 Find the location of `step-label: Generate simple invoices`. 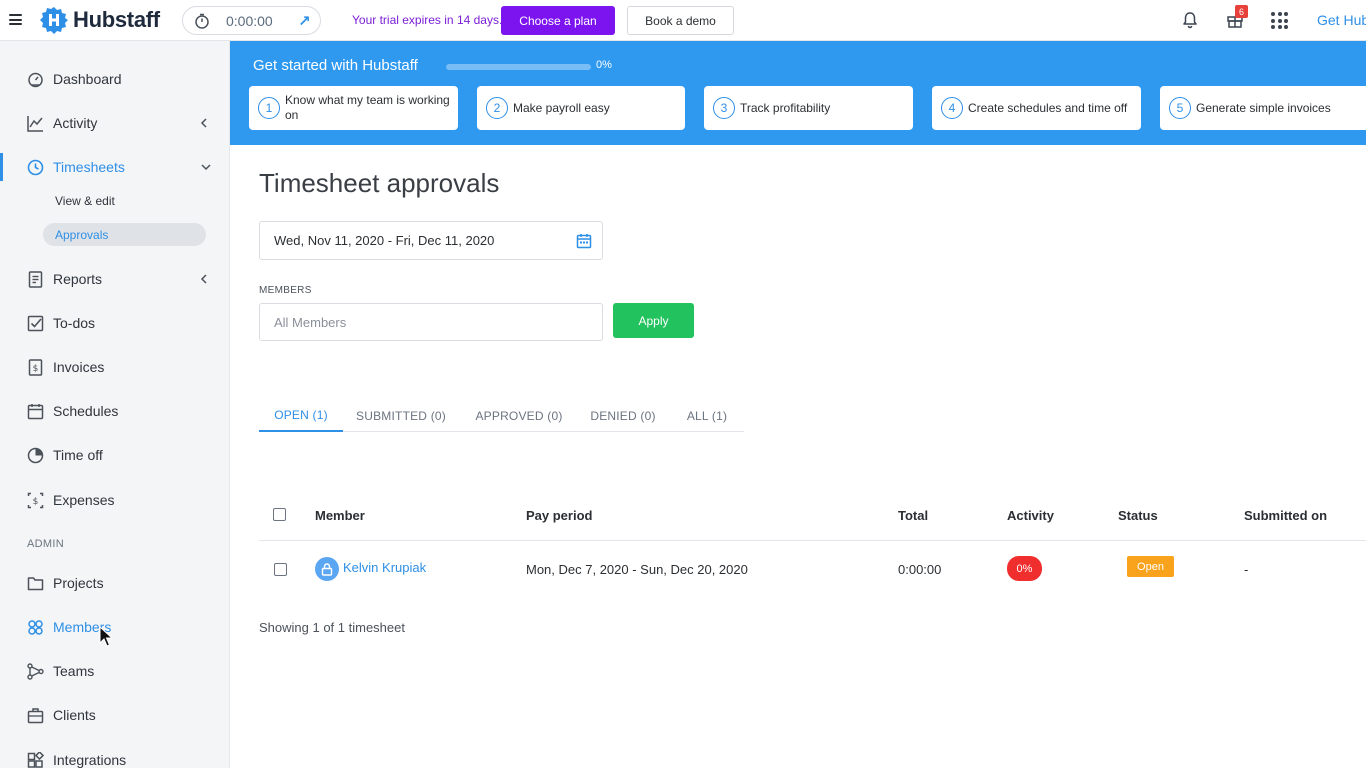

step-label: Generate simple invoices is located at coordinates (1263, 107).